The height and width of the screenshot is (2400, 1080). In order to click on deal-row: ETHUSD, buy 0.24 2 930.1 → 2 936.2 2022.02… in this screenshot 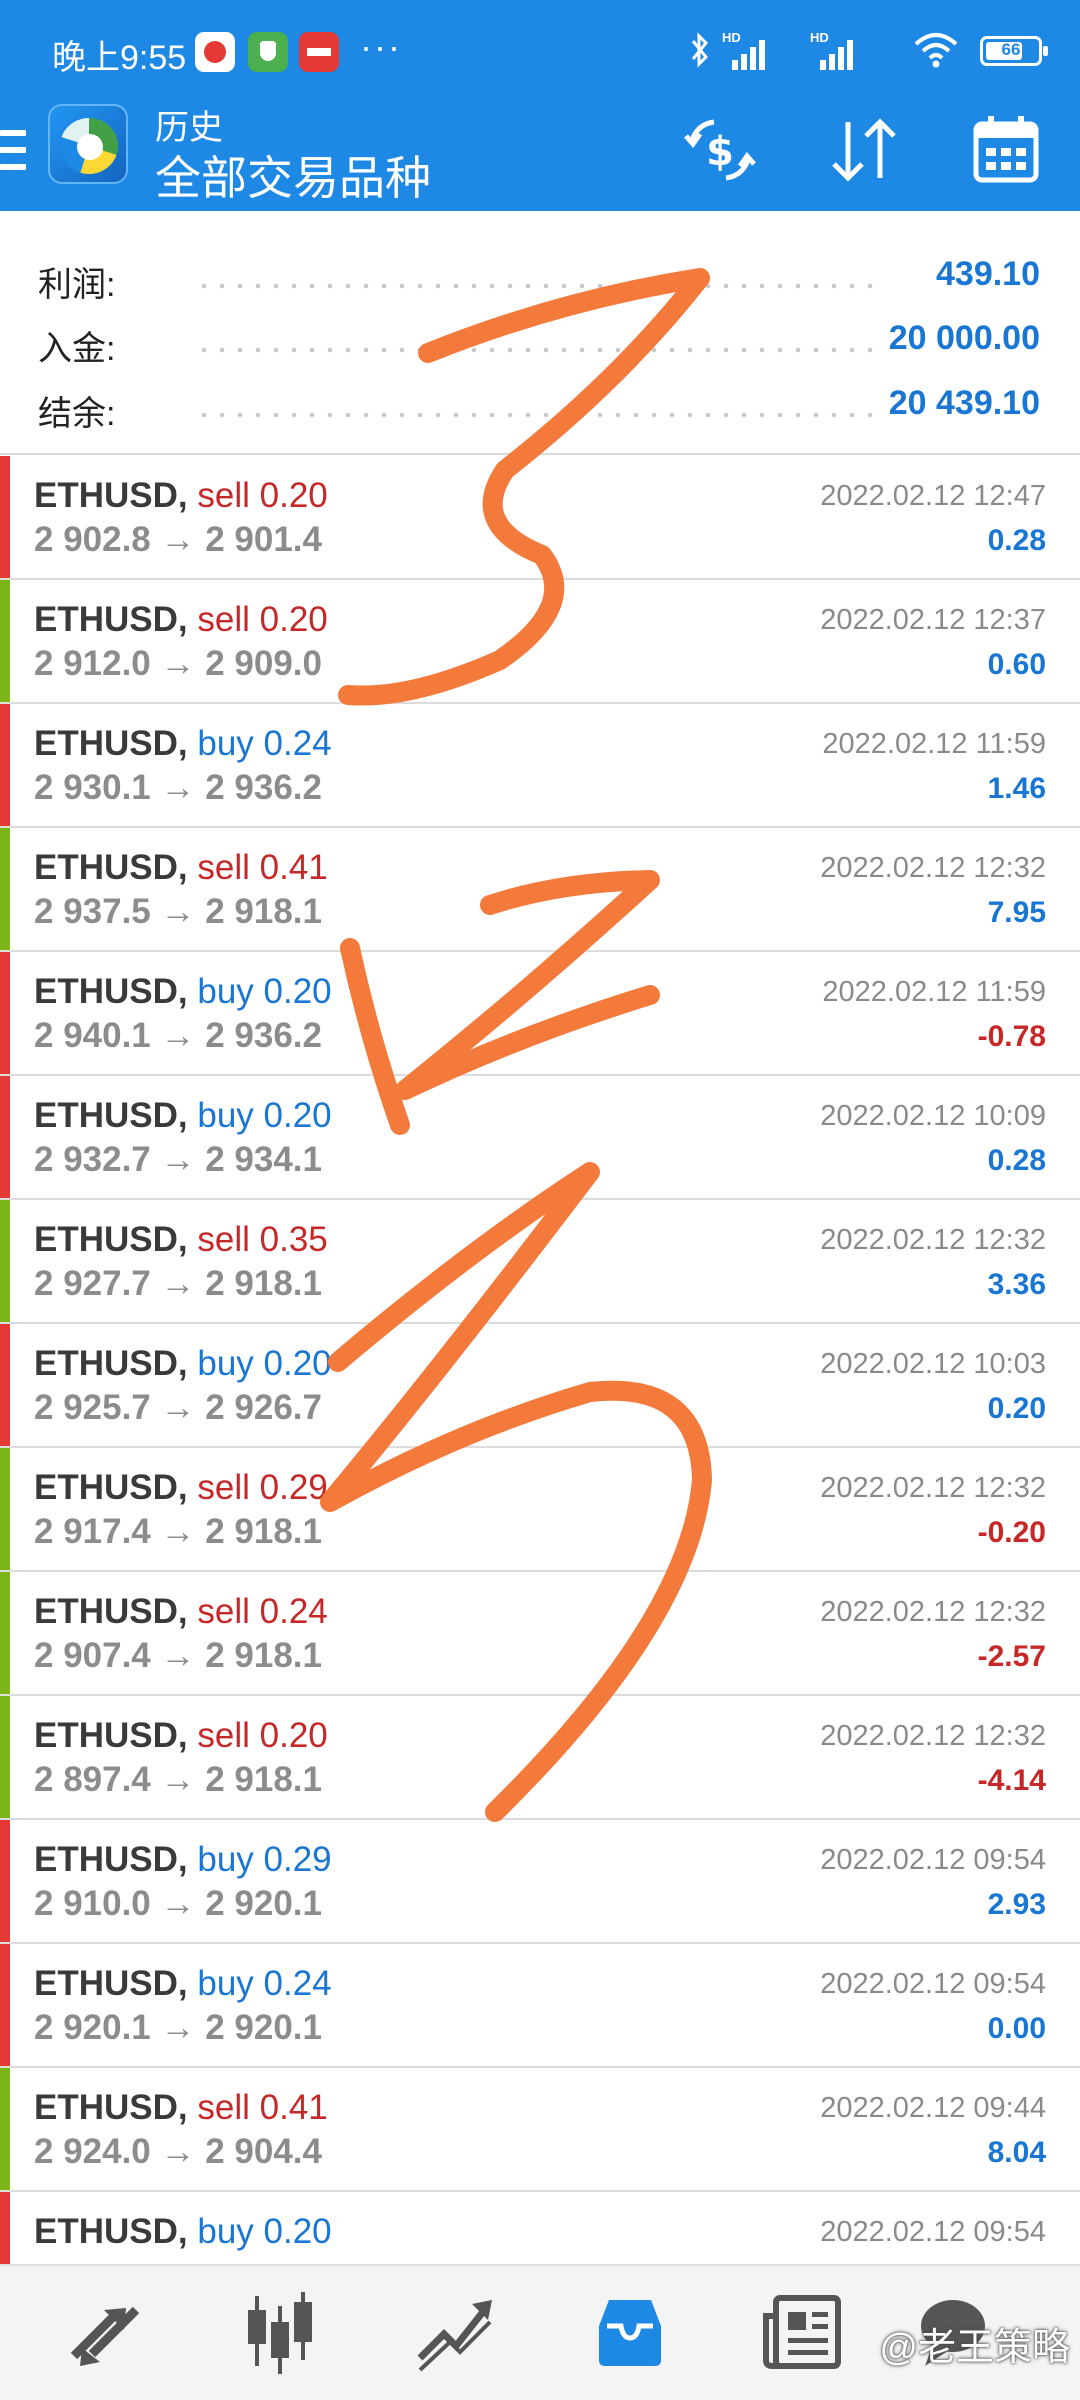, I will do `click(540, 766)`.